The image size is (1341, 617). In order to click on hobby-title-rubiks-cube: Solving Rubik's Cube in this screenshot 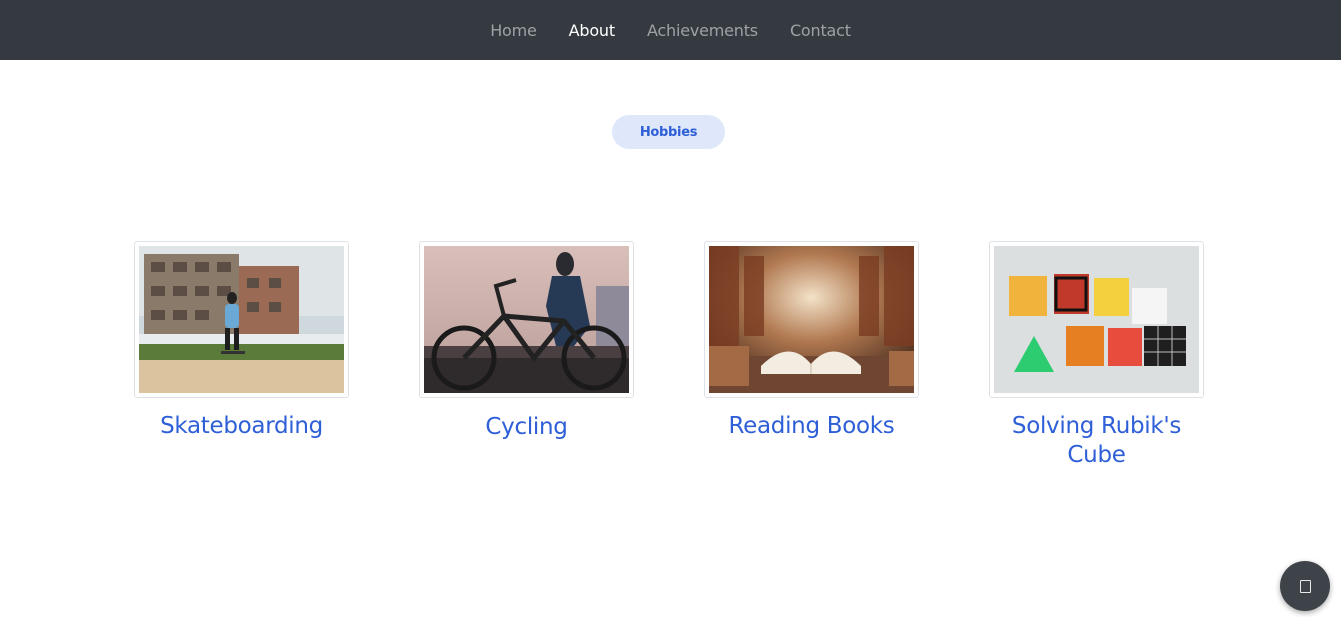, I will do `click(1096, 440)`.